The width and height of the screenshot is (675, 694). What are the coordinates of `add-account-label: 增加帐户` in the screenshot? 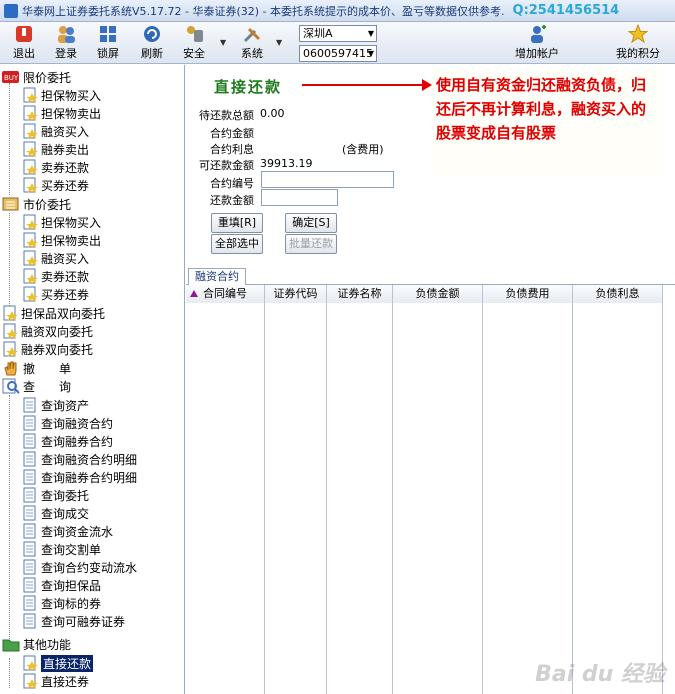 It's located at (537, 53).